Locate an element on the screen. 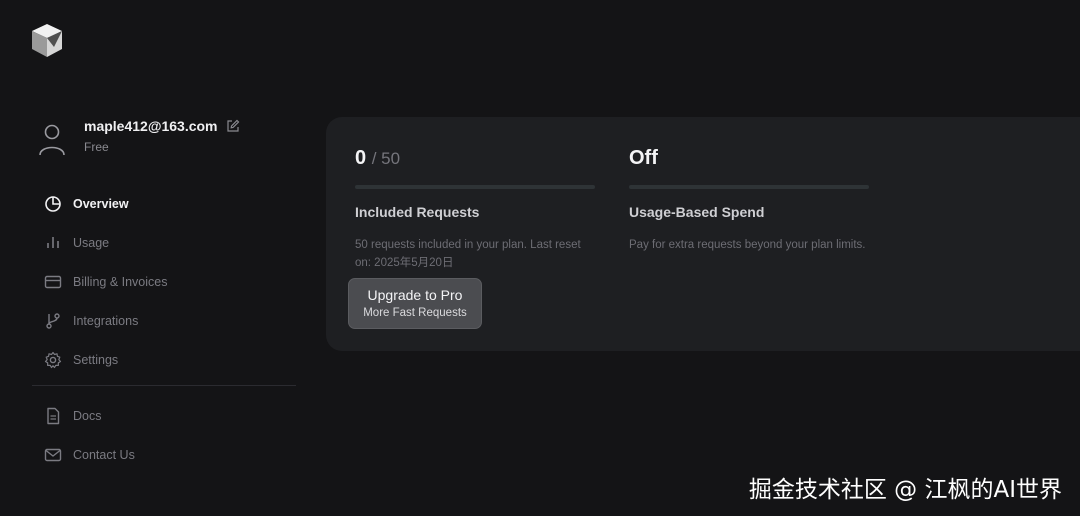 The image size is (1080, 516). sidebar-item-contact: Contact Us is located at coordinates (164, 454).